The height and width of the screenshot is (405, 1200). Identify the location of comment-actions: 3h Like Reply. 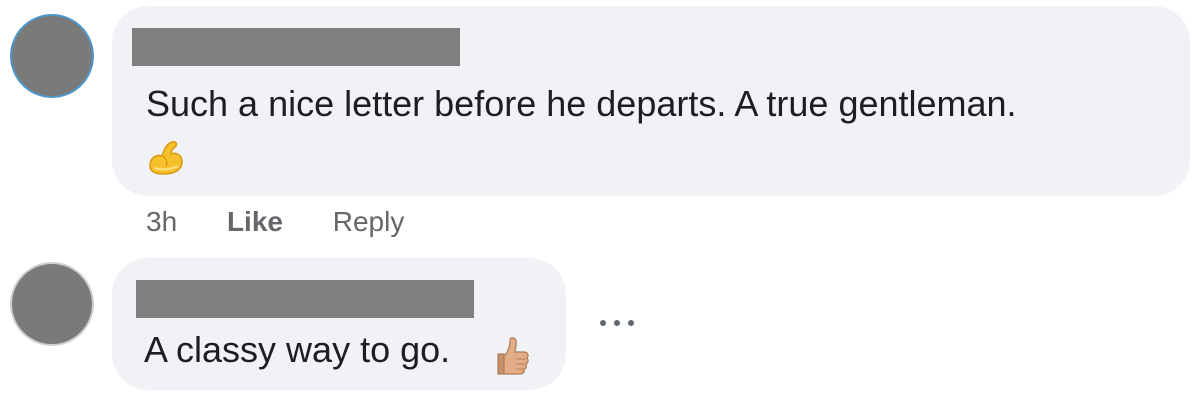
(275, 222).